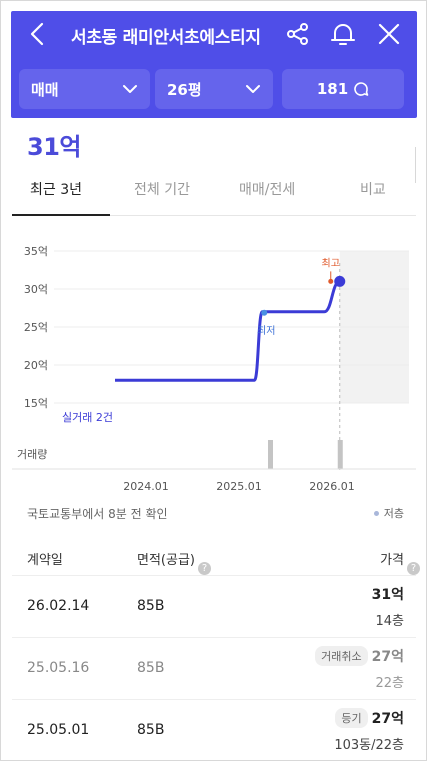 The width and height of the screenshot is (427, 761). Describe the element at coordinates (58, 668) in the screenshot. I see `row-date: 25.05.16` at that location.